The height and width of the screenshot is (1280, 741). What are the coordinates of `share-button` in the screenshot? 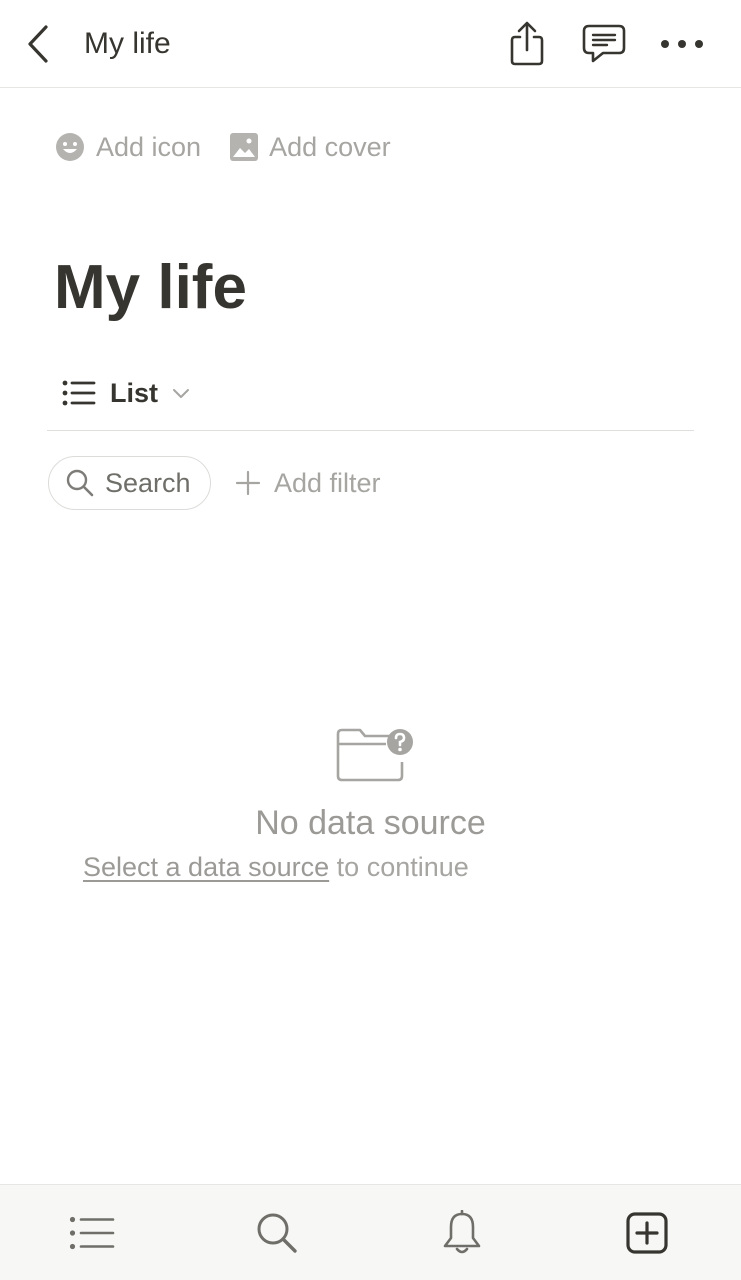 It's located at (527, 44).